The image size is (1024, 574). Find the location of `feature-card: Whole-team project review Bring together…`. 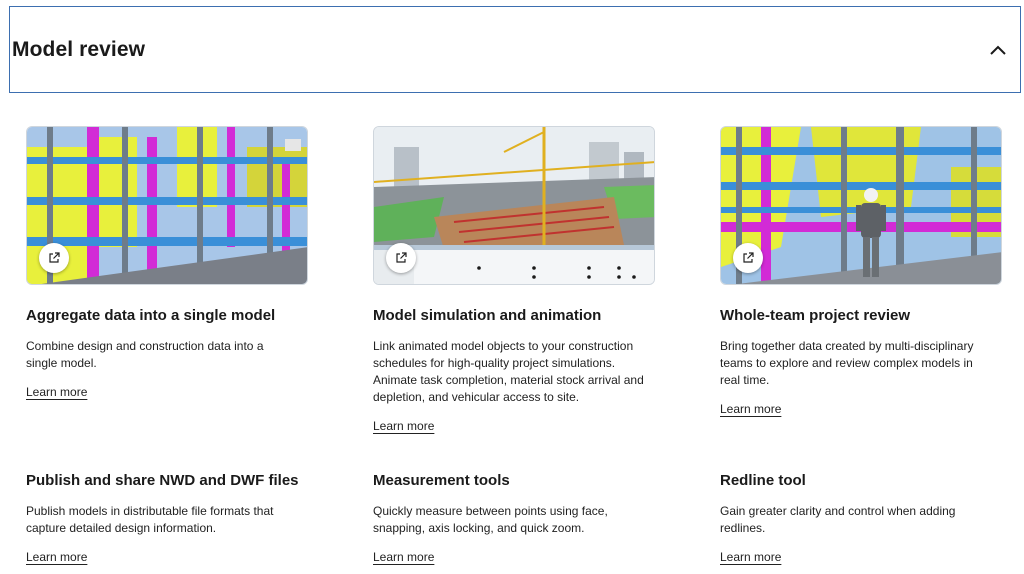

feature-card: Whole-team project review Bring together… is located at coordinates (861, 272).